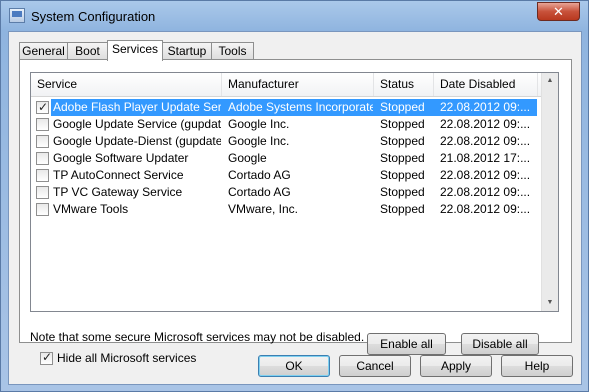 The image size is (589, 392). What do you see at coordinates (91, 209) in the screenshot?
I see `service-name-cell: VMware Tools` at bounding box center [91, 209].